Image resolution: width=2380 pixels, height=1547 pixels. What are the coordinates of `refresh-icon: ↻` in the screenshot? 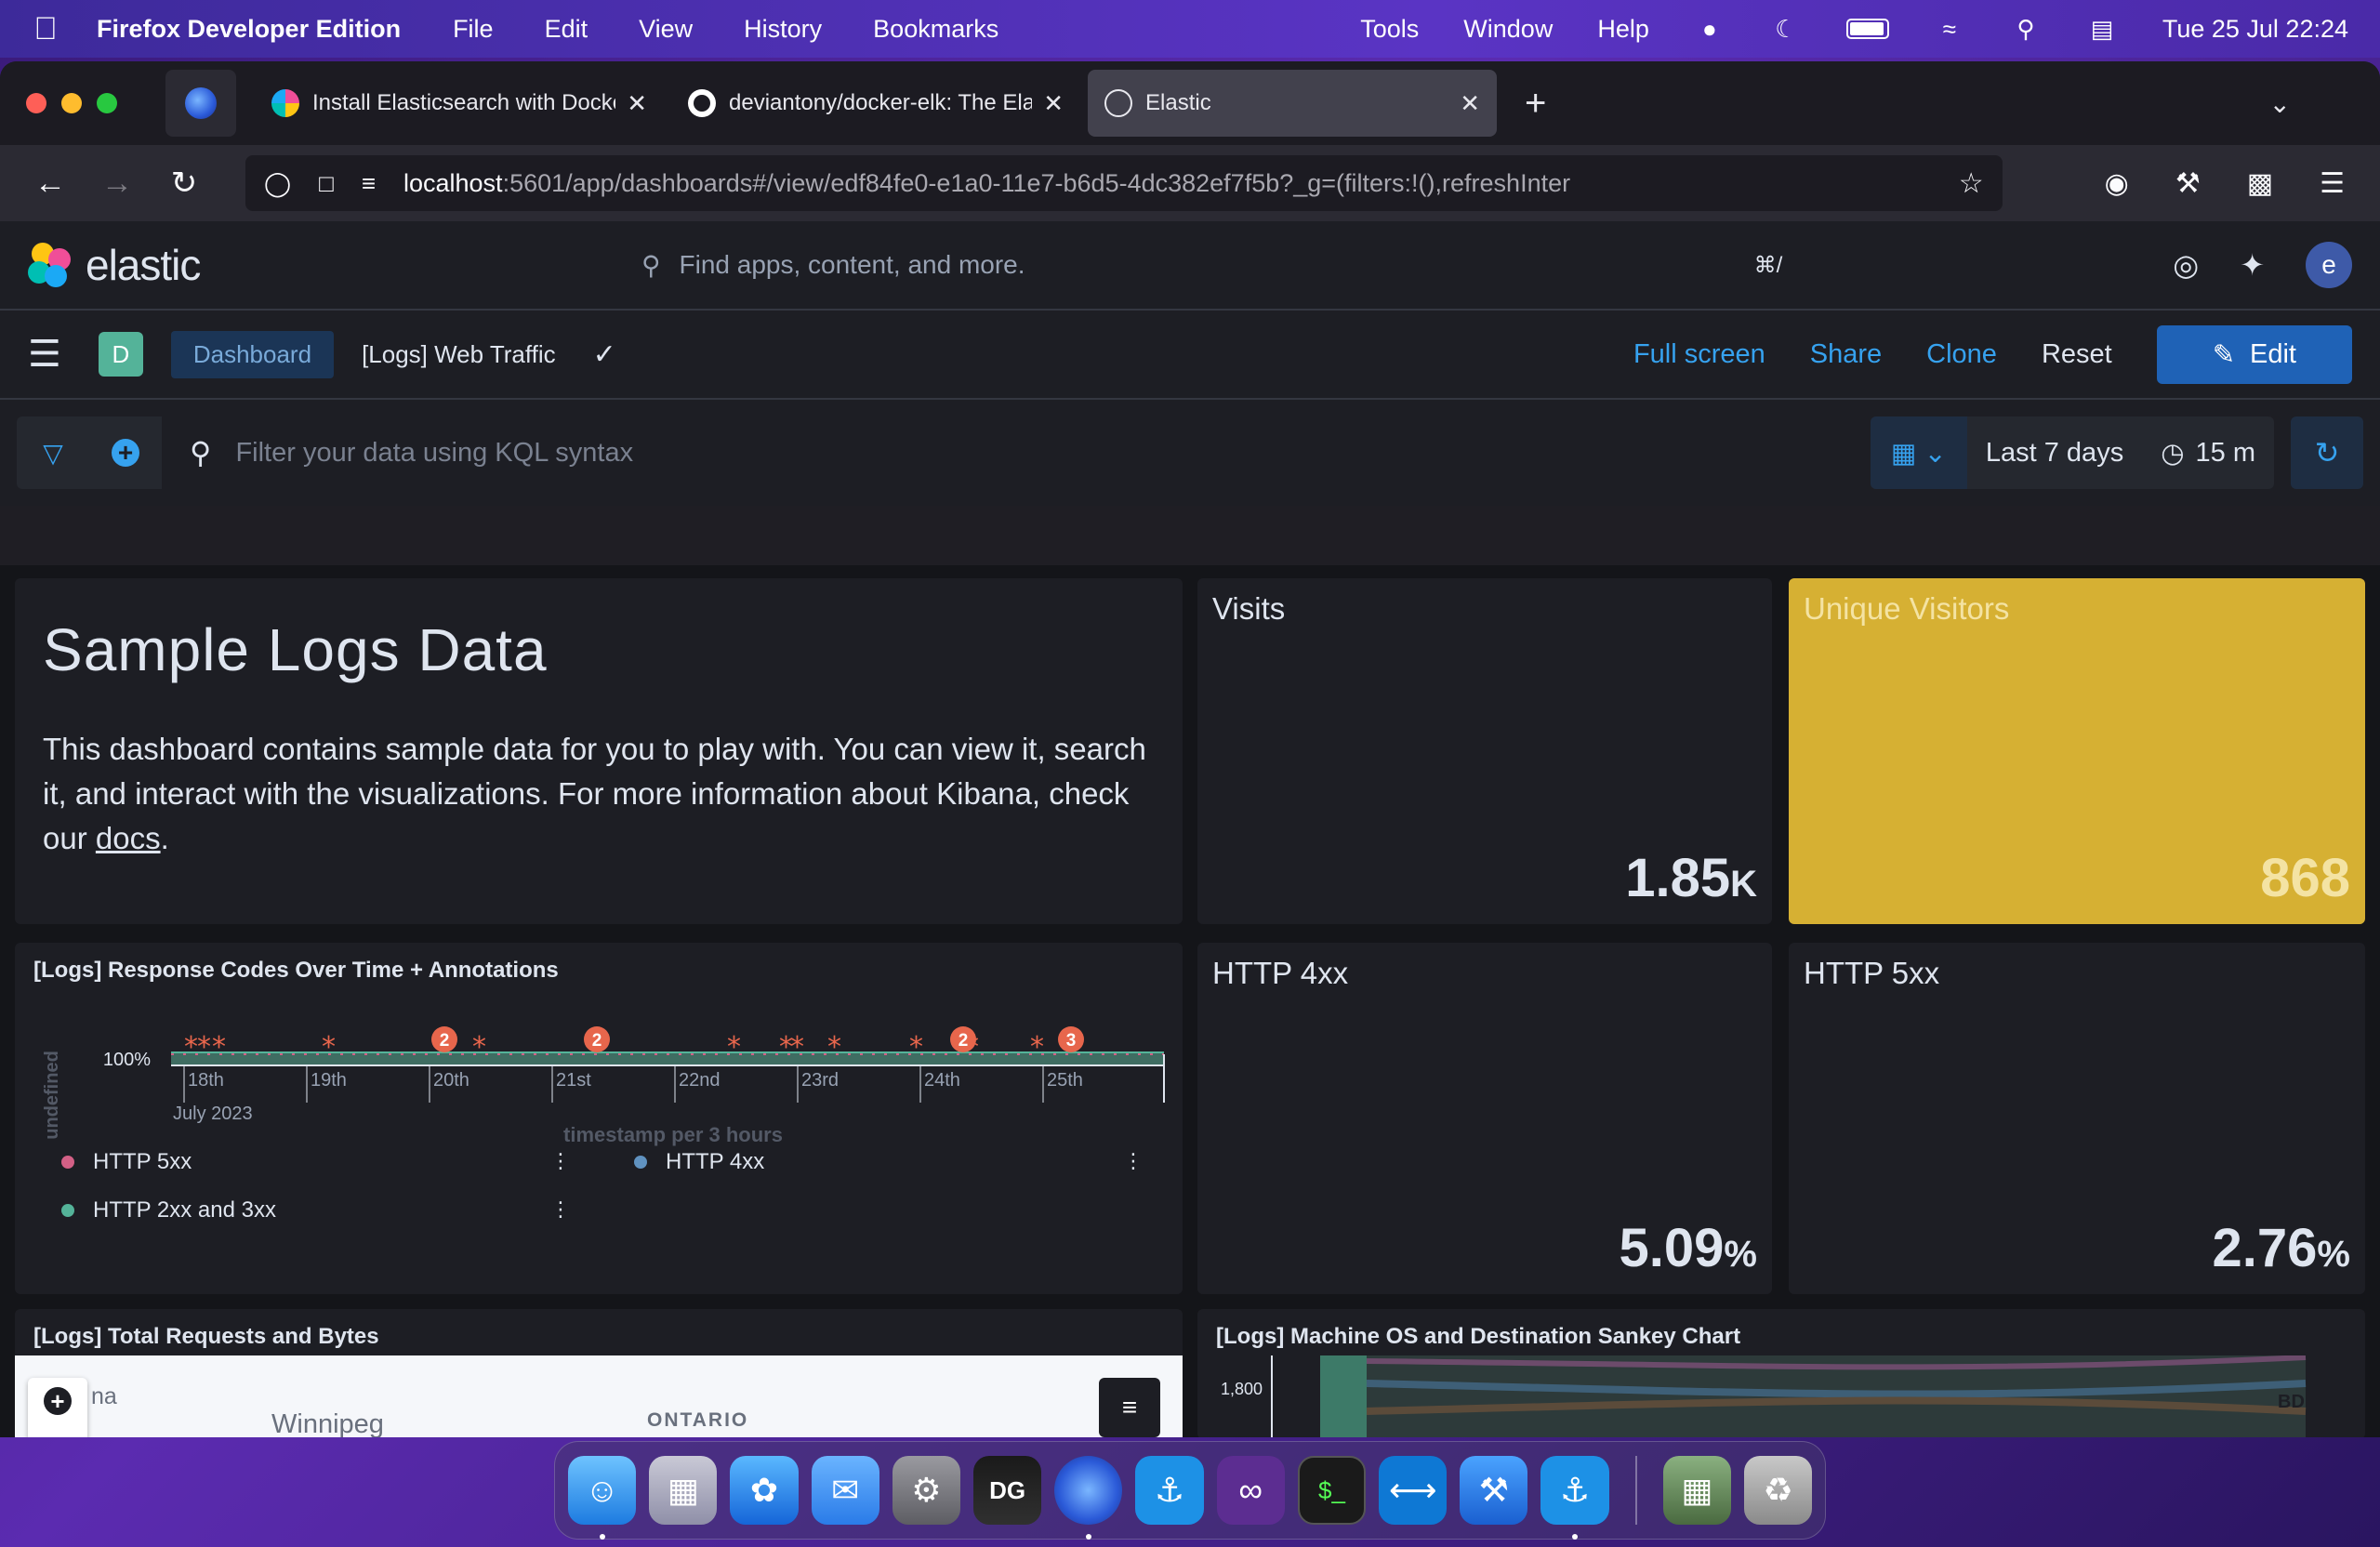 It's located at (2327, 452).